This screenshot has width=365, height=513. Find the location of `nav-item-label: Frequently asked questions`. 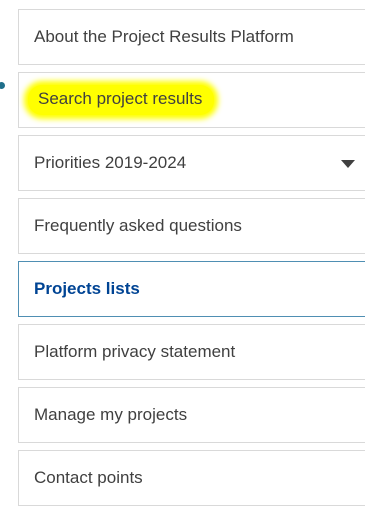

nav-item-label: Frequently asked questions is located at coordinates (138, 225).